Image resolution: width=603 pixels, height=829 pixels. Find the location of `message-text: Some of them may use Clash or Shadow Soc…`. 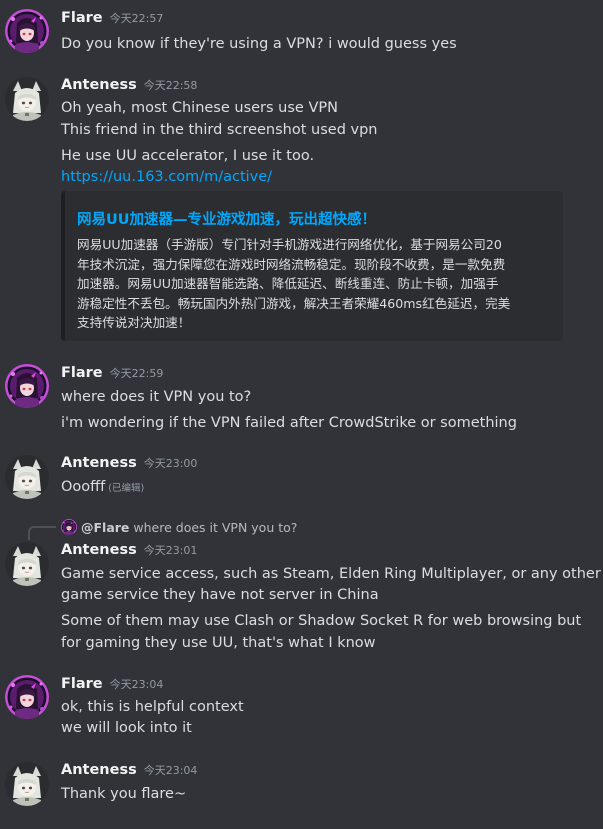

message-text: Some of them may use Clash or Shadow Soc… is located at coordinates (321, 621).